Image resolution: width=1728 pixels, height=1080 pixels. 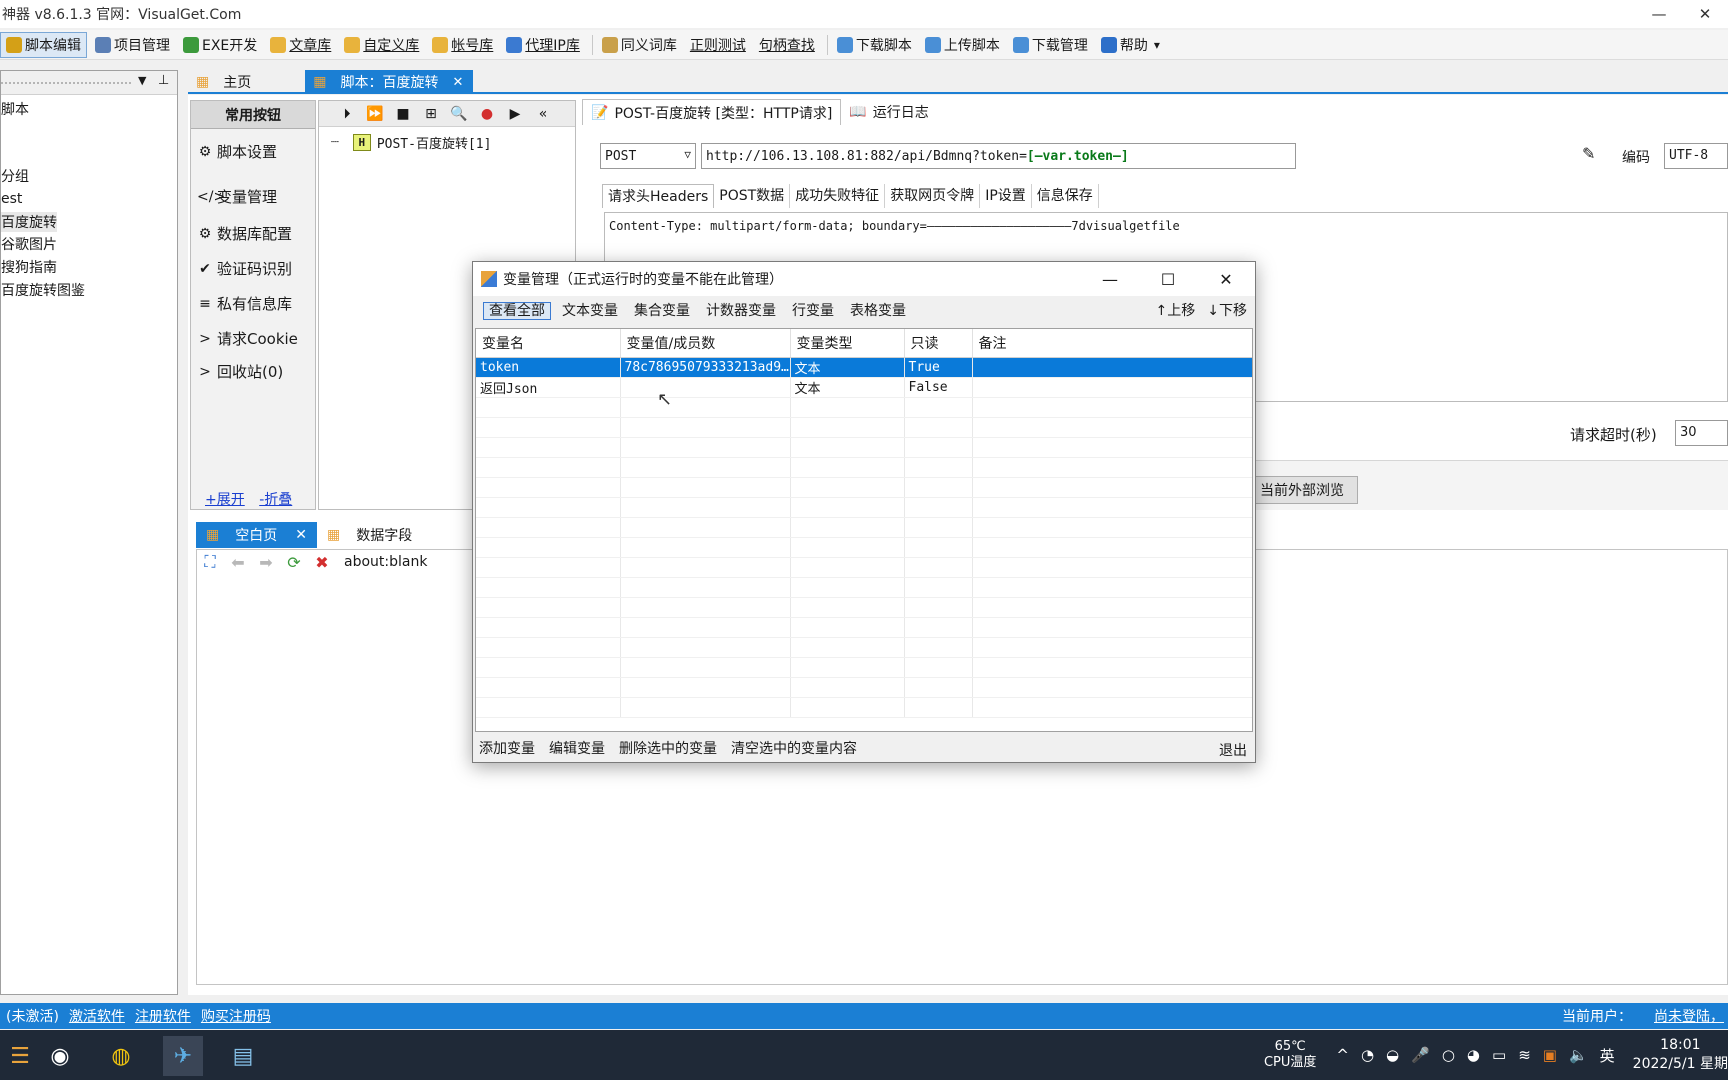 I want to click on main-tab: ▦ 主页, so click(x=224, y=82).